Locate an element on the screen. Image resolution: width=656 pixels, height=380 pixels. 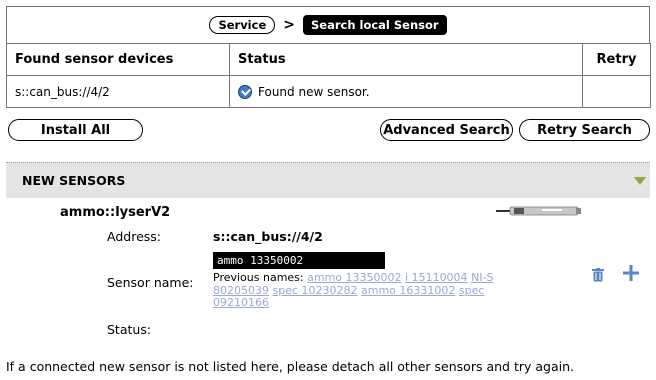
breadcrumb-service-link: Service is located at coordinates (242, 25).